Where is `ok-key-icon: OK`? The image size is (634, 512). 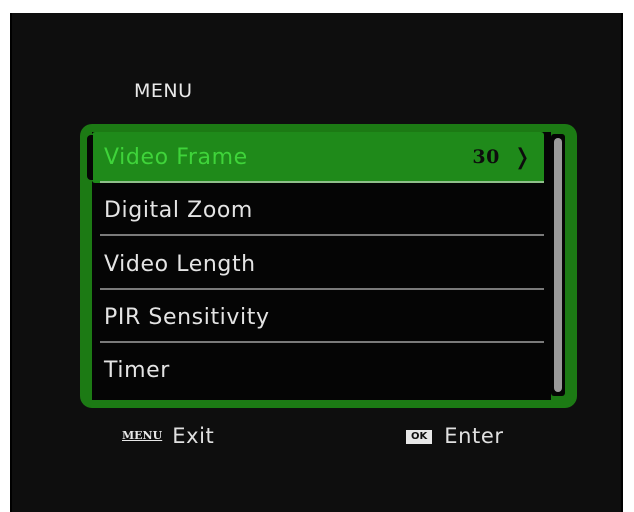 ok-key-icon: OK is located at coordinates (419, 437).